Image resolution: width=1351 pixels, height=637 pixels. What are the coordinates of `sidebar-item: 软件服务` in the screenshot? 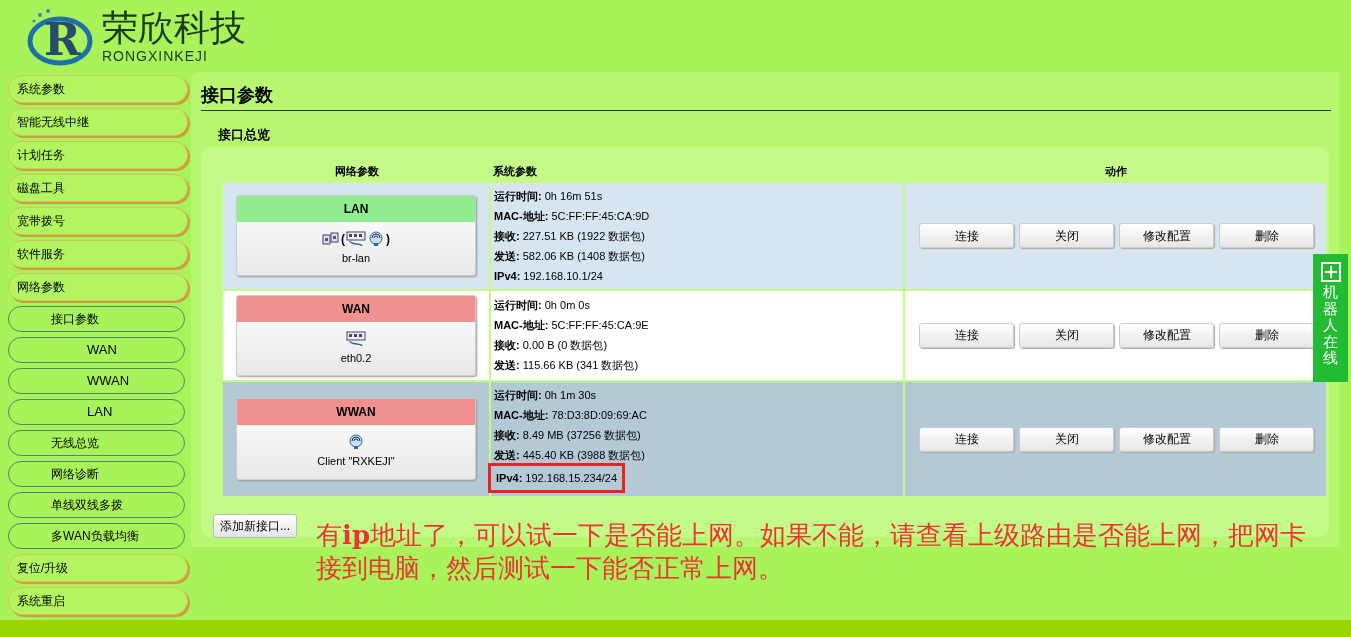 It's located at (98, 254).